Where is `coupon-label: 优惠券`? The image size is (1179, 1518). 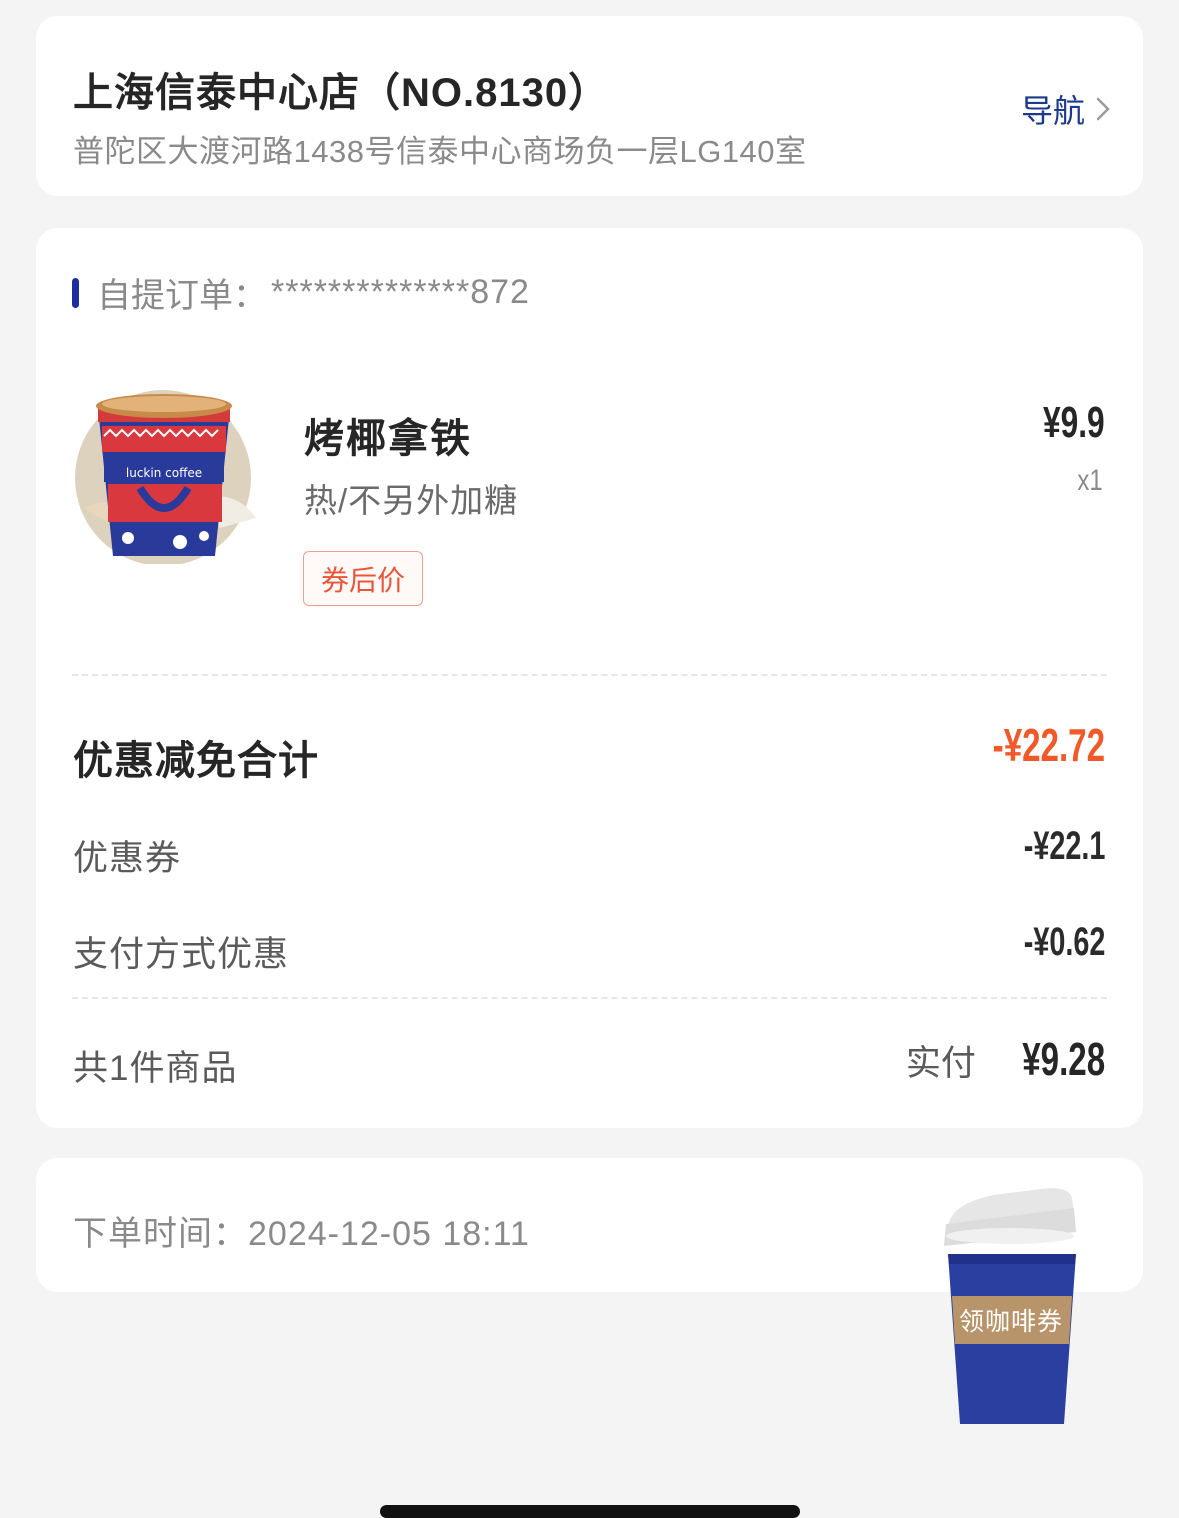
coupon-label: 优惠券 is located at coordinates (127, 858).